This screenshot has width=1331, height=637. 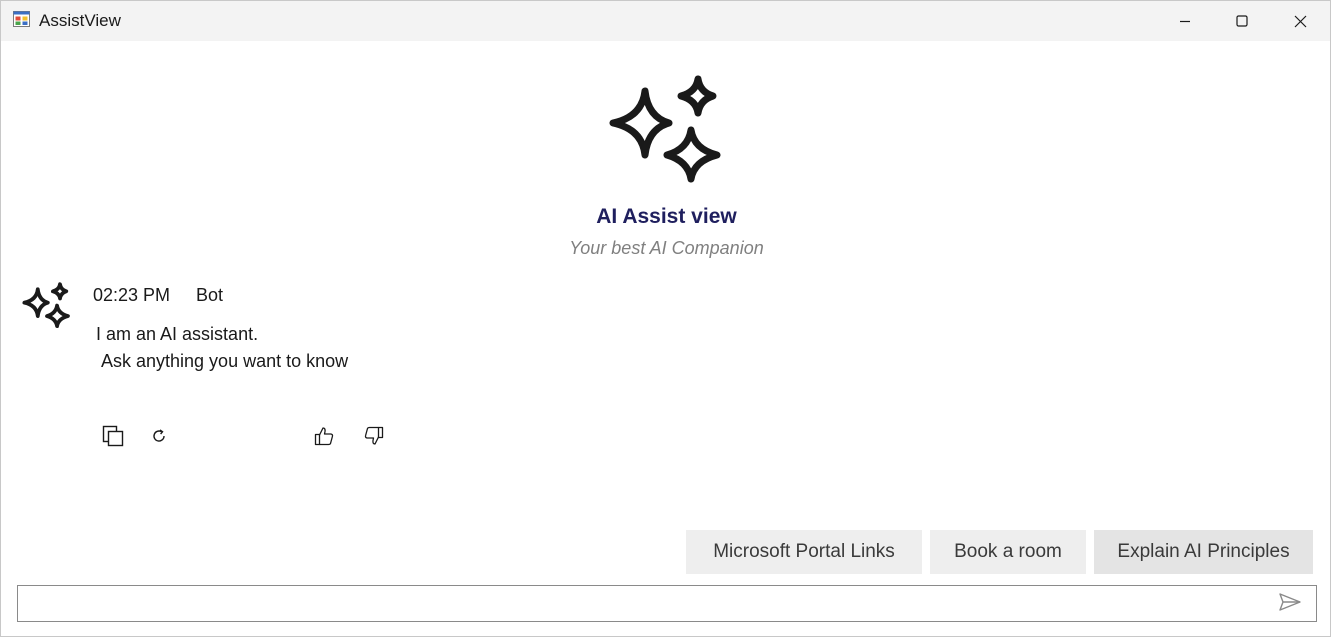 What do you see at coordinates (1203, 552) in the screenshot?
I see `suggestion-explain-ai-principles: Explain AI Principles` at bounding box center [1203, 552].